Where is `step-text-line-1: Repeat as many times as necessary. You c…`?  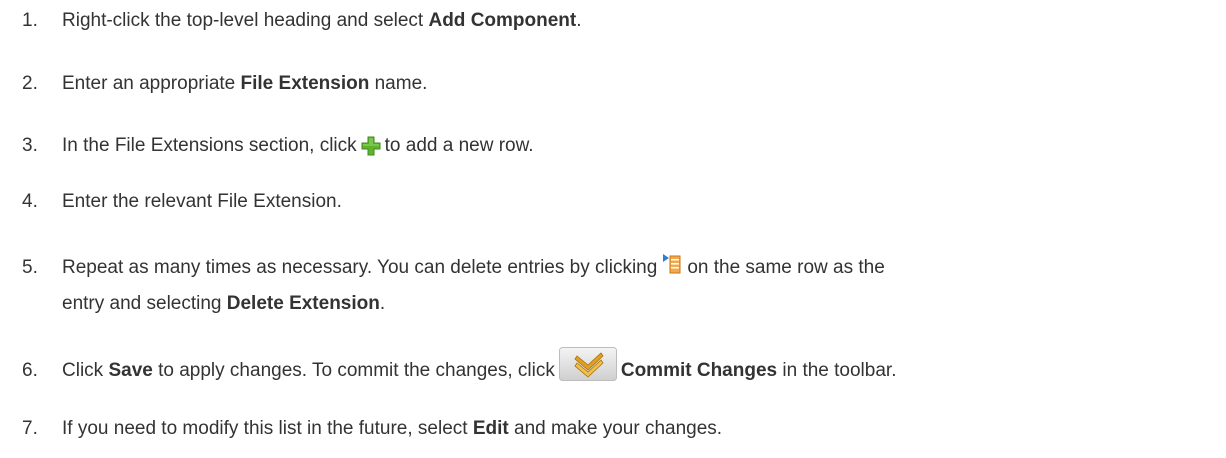
step-text-line-1: Repeat as many times as necessary. You c… is located at coordinates (637, 268).